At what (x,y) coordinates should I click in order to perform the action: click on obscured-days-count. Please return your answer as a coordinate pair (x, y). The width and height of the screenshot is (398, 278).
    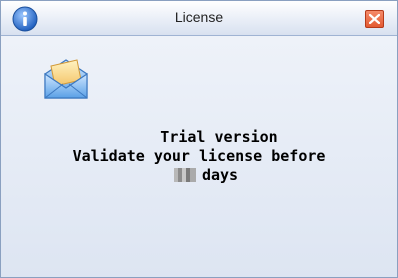
    Looking at the image, I should click on (184, 175).